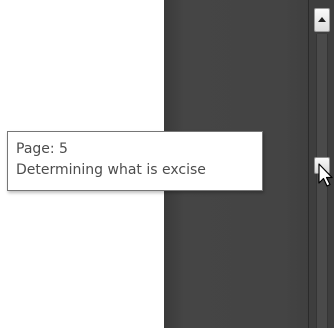 The image size is (334, 328). What do you see at coordinates (111, 170) in the screenshot?
I see `tooltip-heading: Determining what is excise` at bounding box center [111, 170].